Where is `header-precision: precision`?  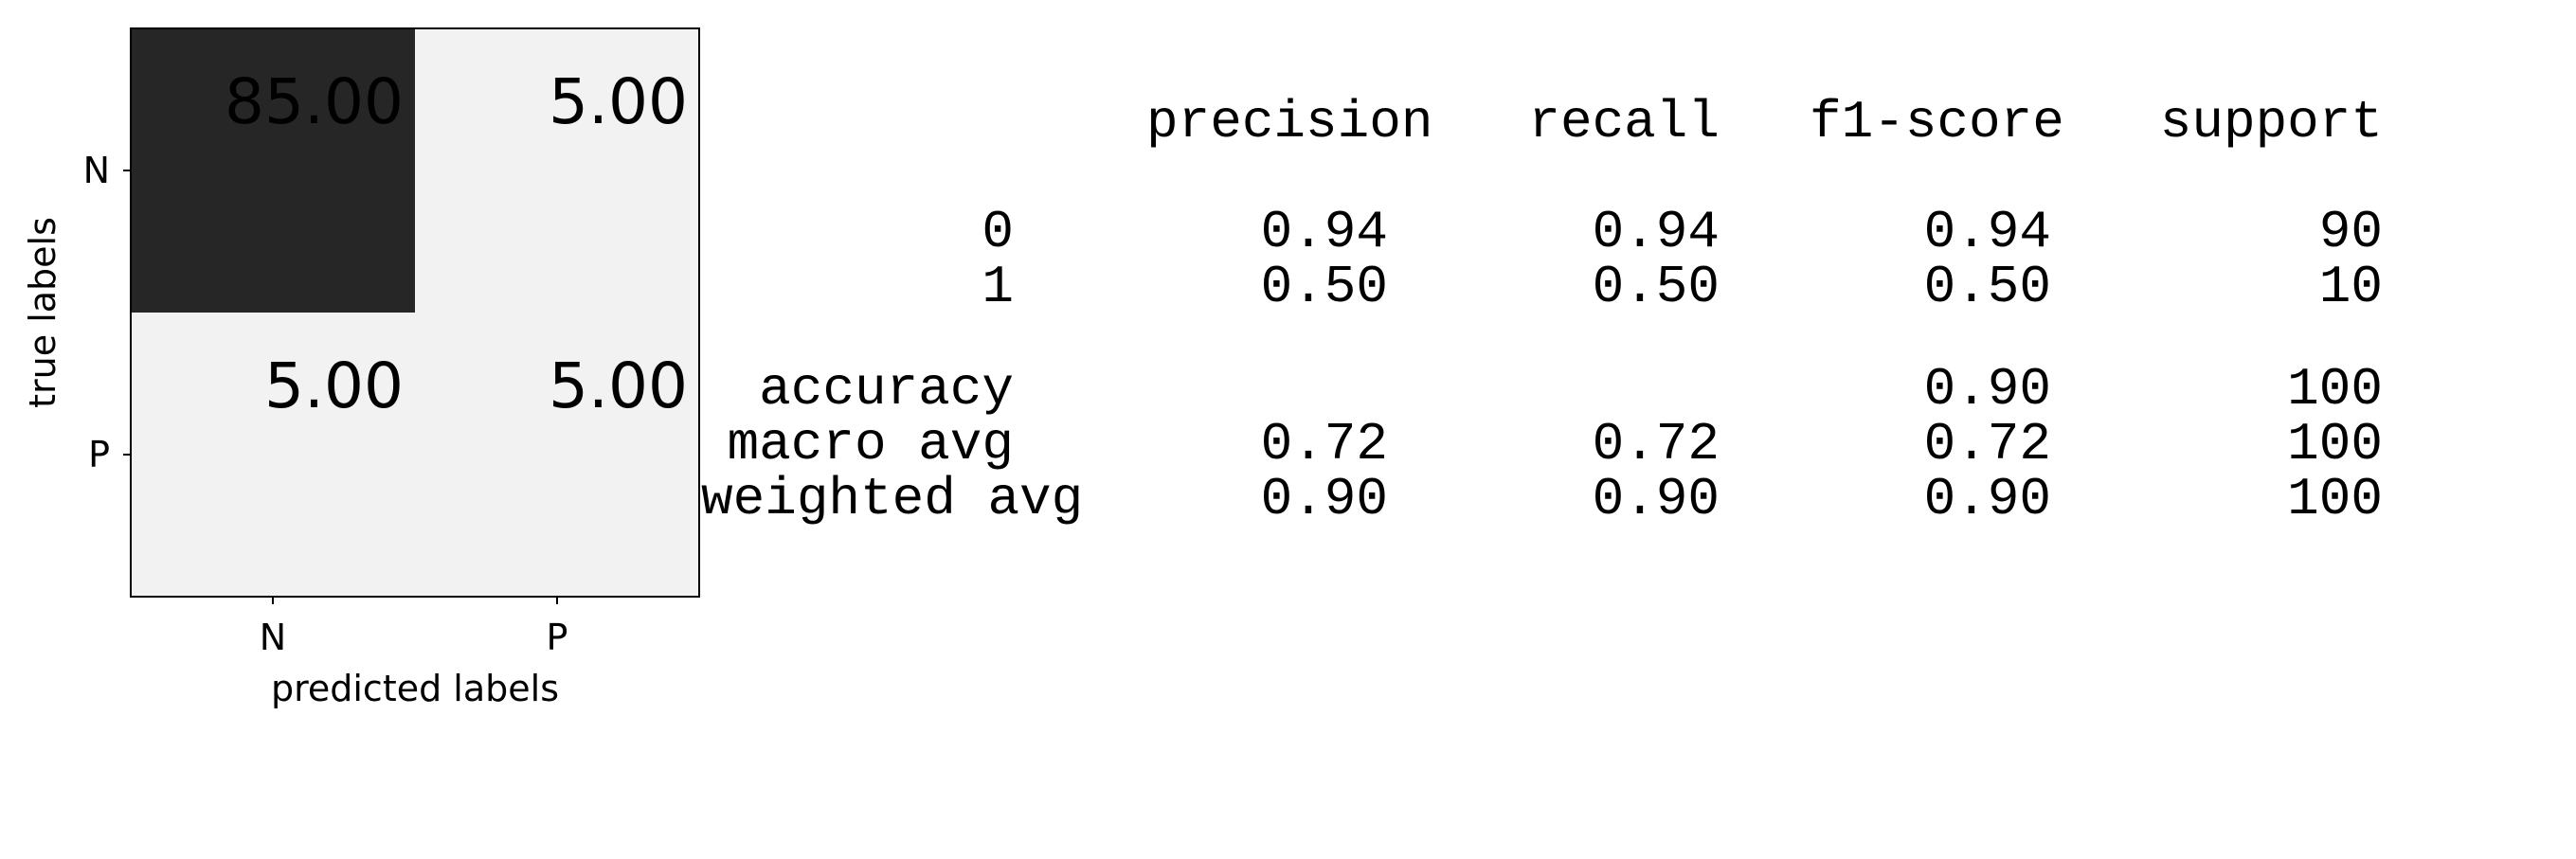 header-precision: precision is located at coordinates (1289, 122).